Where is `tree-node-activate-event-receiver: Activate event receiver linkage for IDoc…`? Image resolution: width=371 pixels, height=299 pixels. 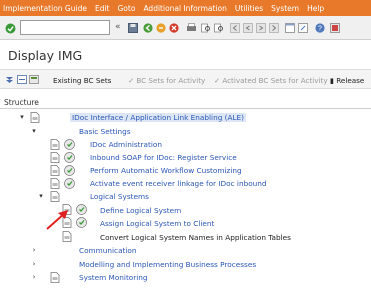
tree-node-activate-event-receiver: Activate event receiver linkage for IDoc… is located at coordinates (178, 183).